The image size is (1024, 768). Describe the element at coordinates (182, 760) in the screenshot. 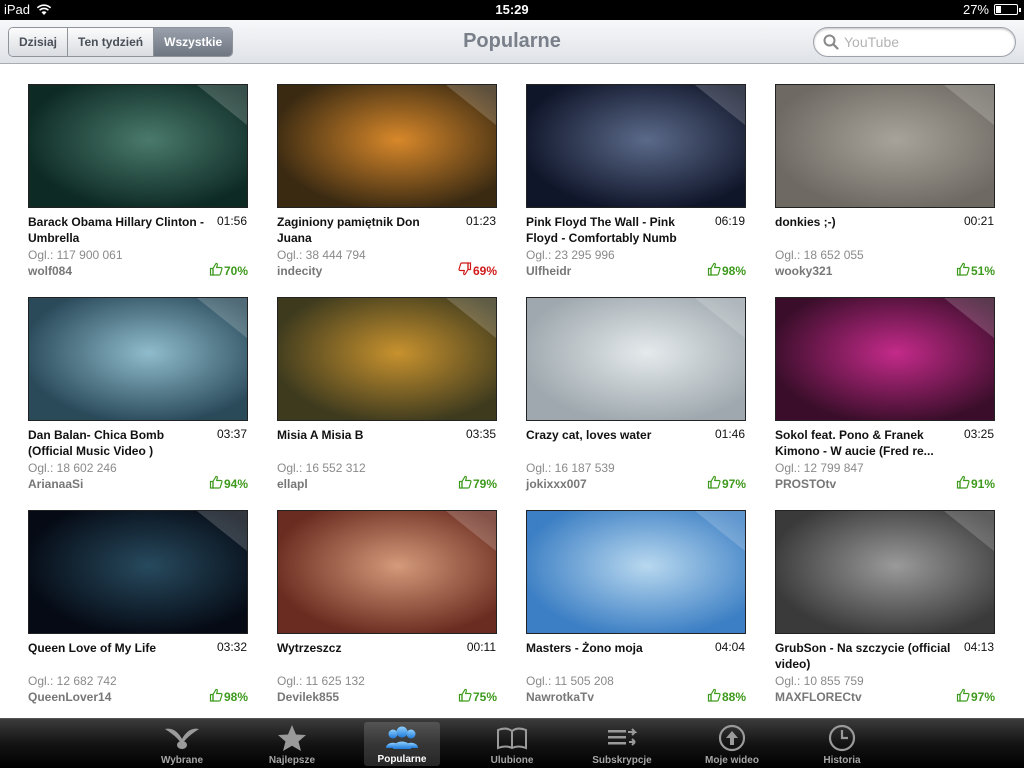

I see `tab-label: Wybrane` at that location.